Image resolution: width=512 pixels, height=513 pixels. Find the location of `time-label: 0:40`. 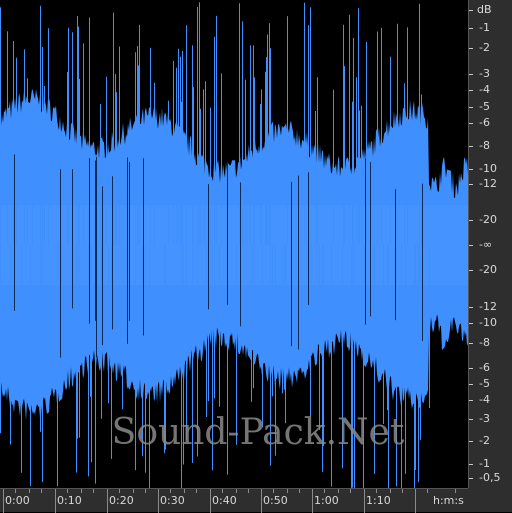

time-label: 0:40 is located at coordinates (224, 500).